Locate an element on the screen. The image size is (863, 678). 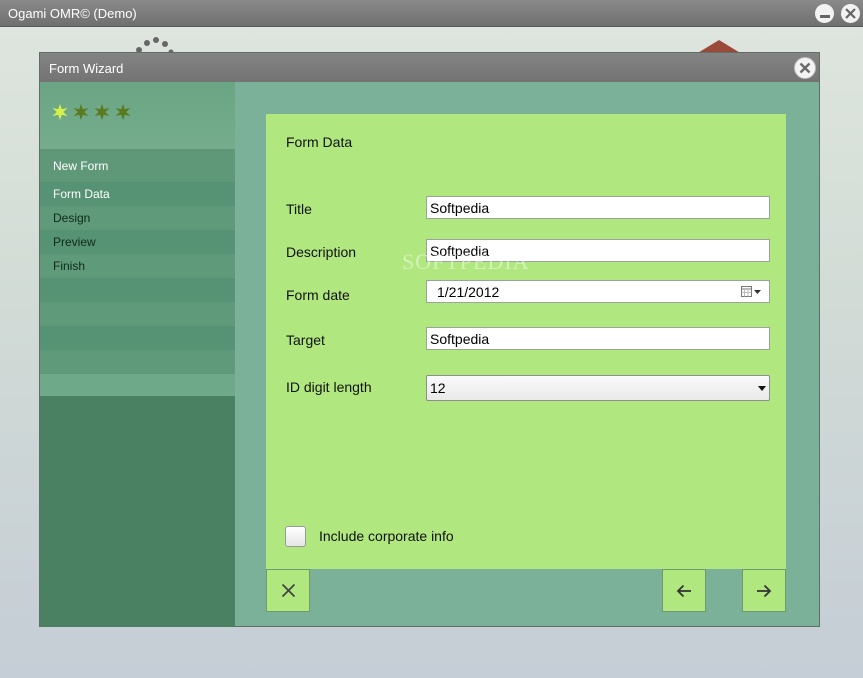
target-label: Target is located at coordinates (305, 340).